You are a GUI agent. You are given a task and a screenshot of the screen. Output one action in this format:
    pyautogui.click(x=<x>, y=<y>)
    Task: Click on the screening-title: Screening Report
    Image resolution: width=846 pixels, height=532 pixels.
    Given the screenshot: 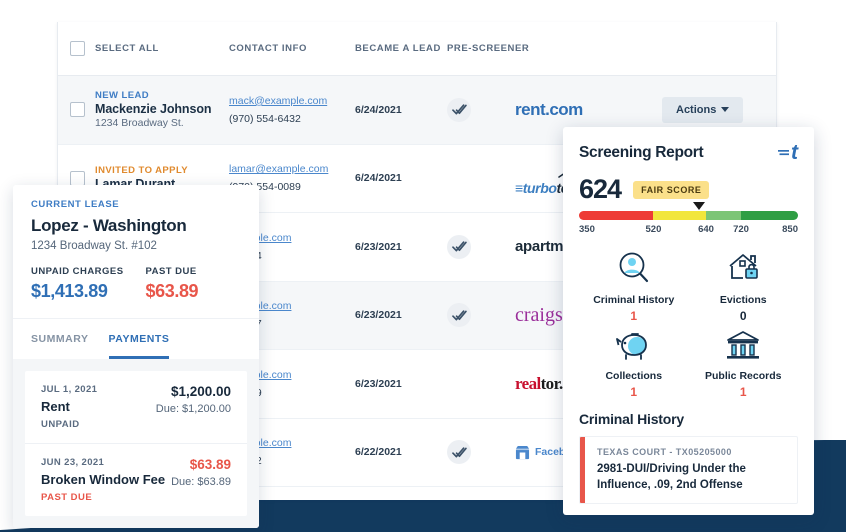 What is the action you would take?
    pyautogui.click(x=641, y=152)
    